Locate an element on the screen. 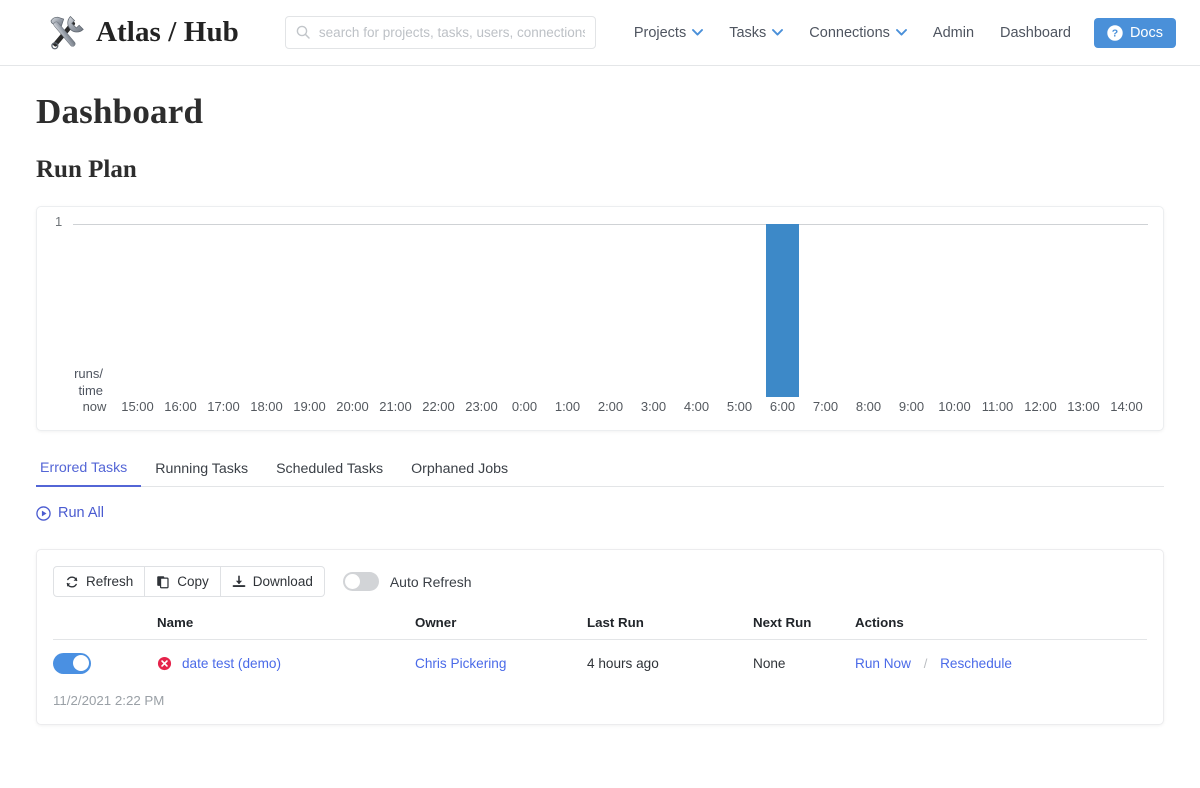 The height and width of the screenshot is (788, 1200). cell-next-run: None is located at coordinates (769, 663).